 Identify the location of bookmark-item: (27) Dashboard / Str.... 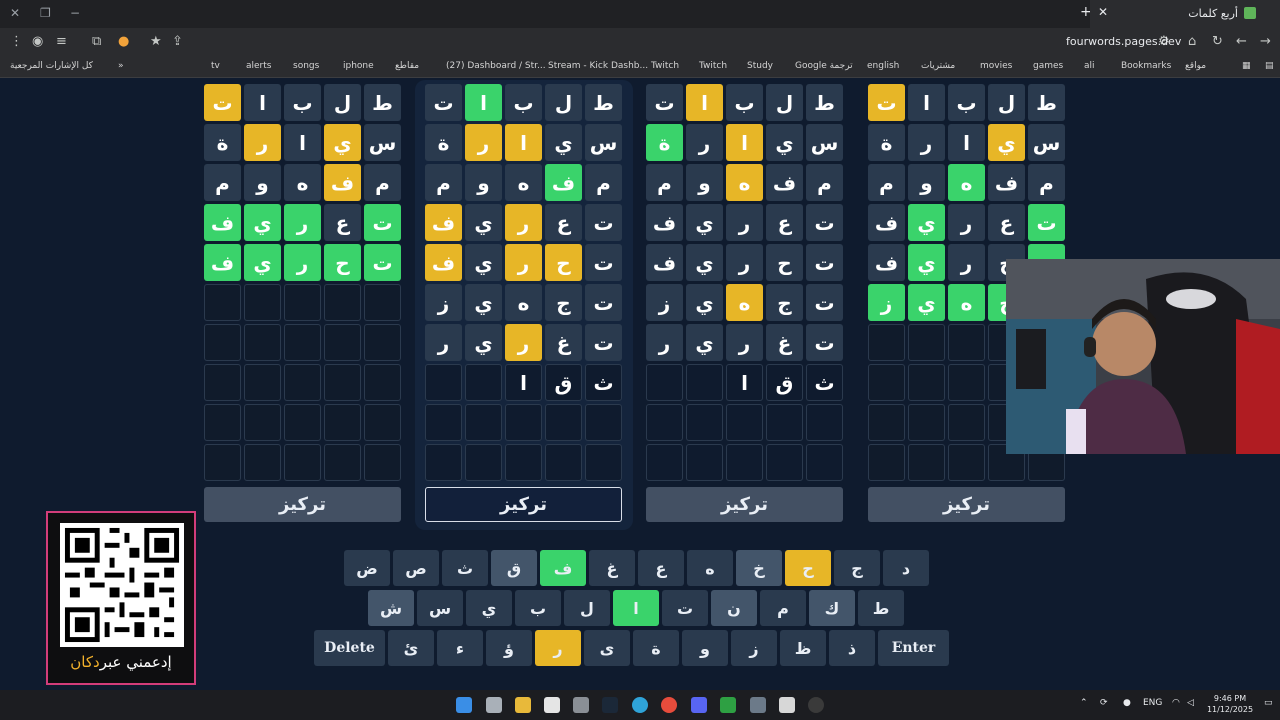
(496, 66).